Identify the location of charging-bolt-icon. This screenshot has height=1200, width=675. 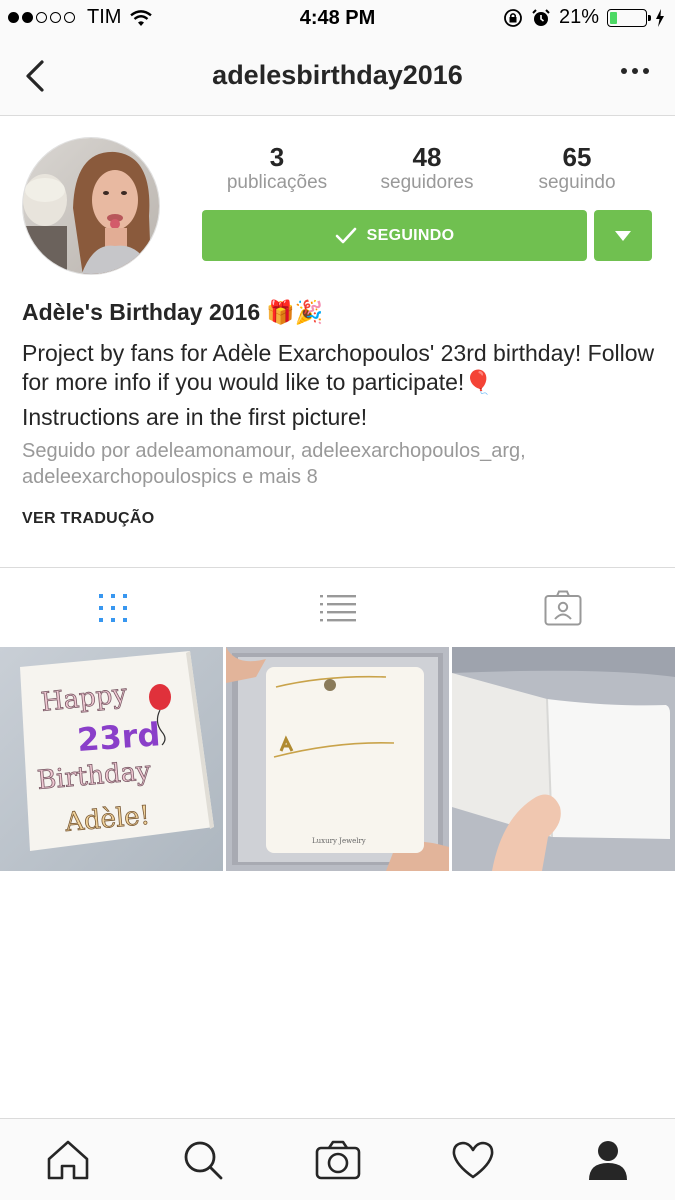
(660, 17).